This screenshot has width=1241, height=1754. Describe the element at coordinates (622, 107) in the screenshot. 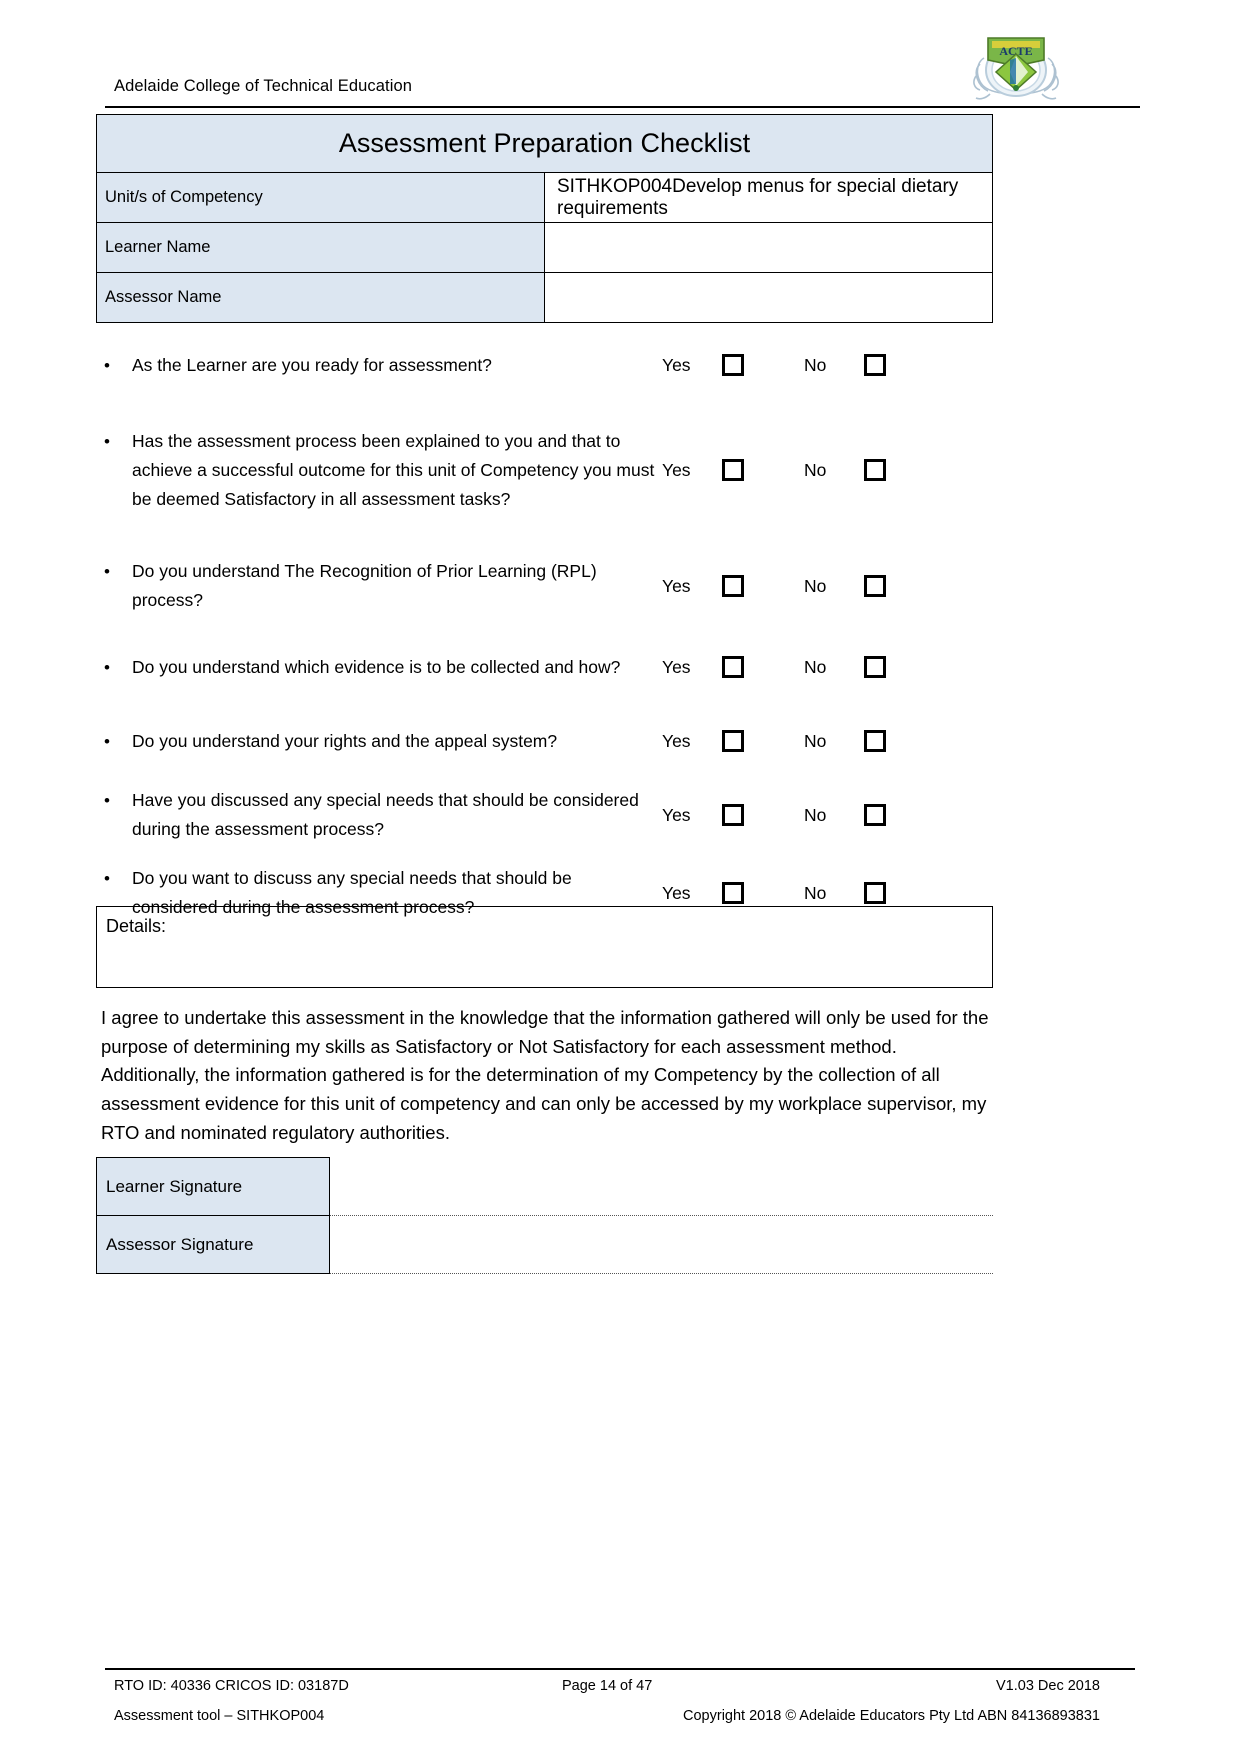

I see `header-divider` at that location.